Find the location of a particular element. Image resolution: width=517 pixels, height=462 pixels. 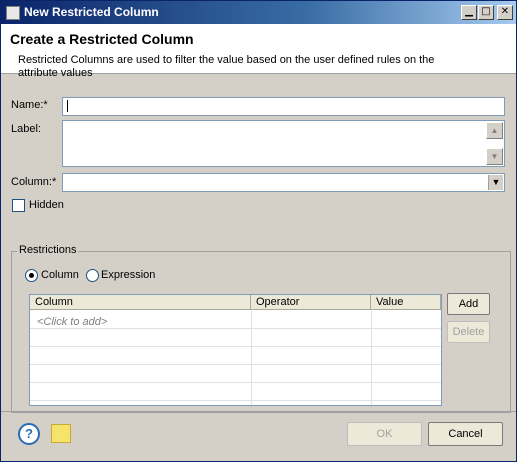

minimize-button: ▁ is located at coordinates (469, 12).